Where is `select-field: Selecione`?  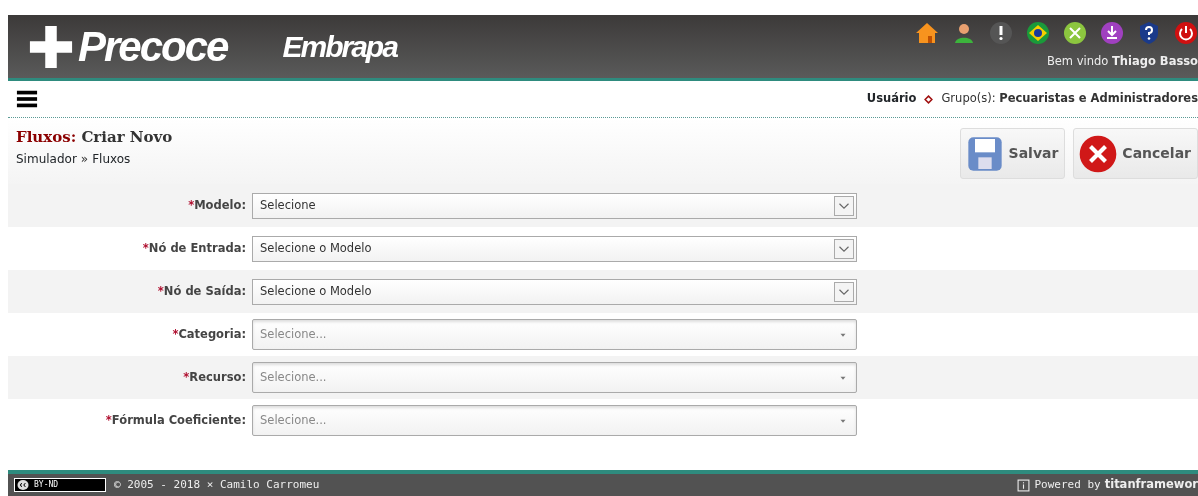
select-field: Selecione is located at coordinates (554, 205).